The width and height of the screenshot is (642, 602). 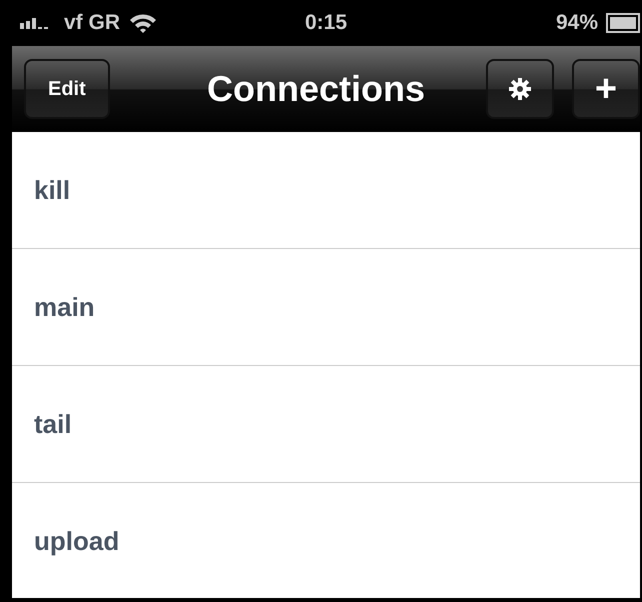 What do you see at coordinates (92, 23) in the screenshot?
I see `carrier-name: vf GR` at bounding box center [92, 23].